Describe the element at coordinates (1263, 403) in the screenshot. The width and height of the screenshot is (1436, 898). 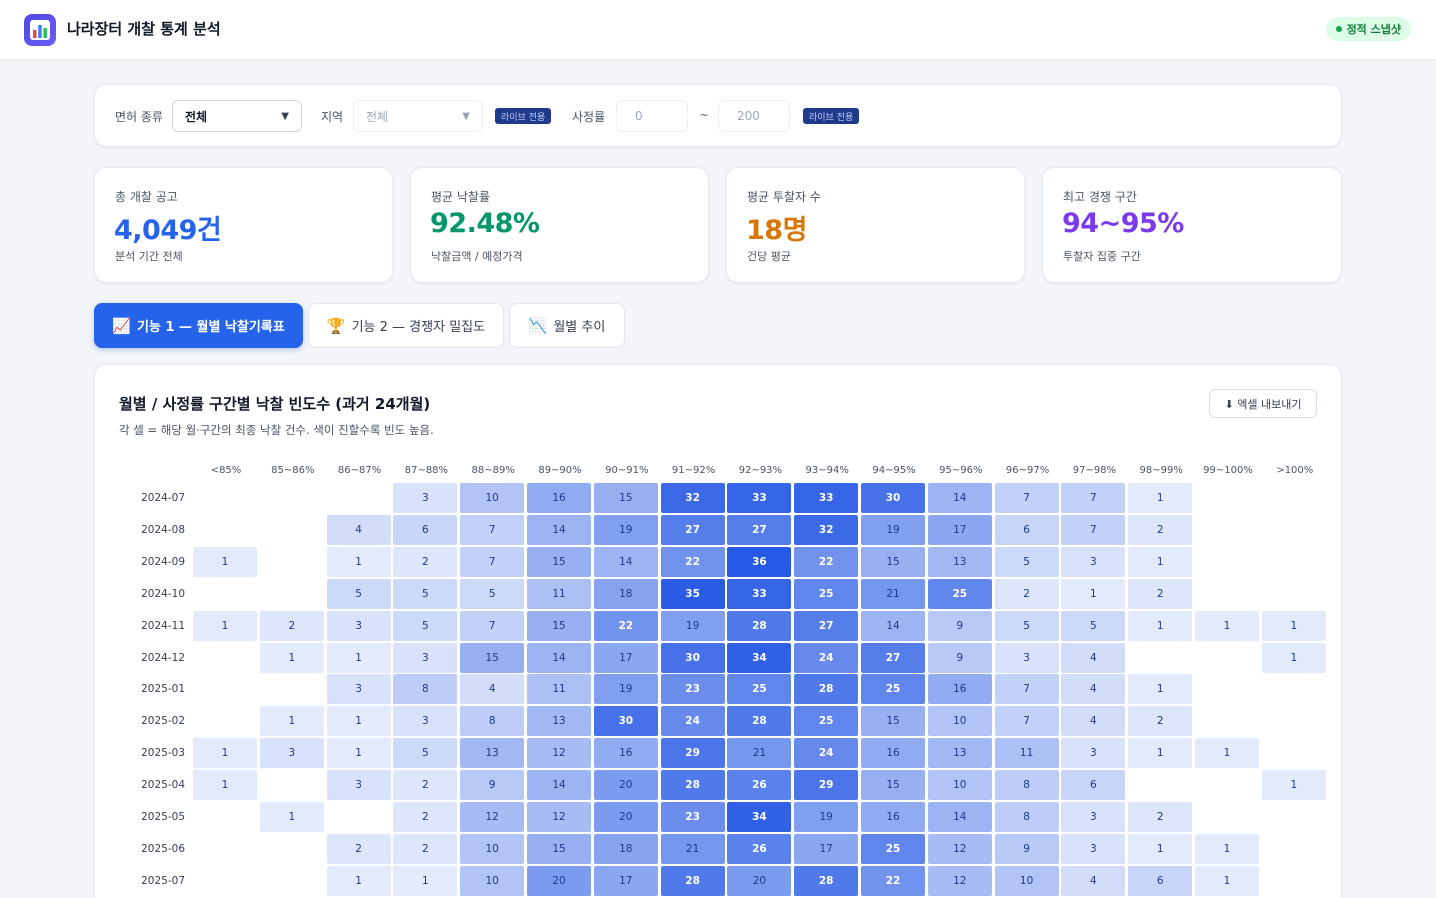
I see `export-excel-button: ⬇ 엑셀 내보내기` at that location.